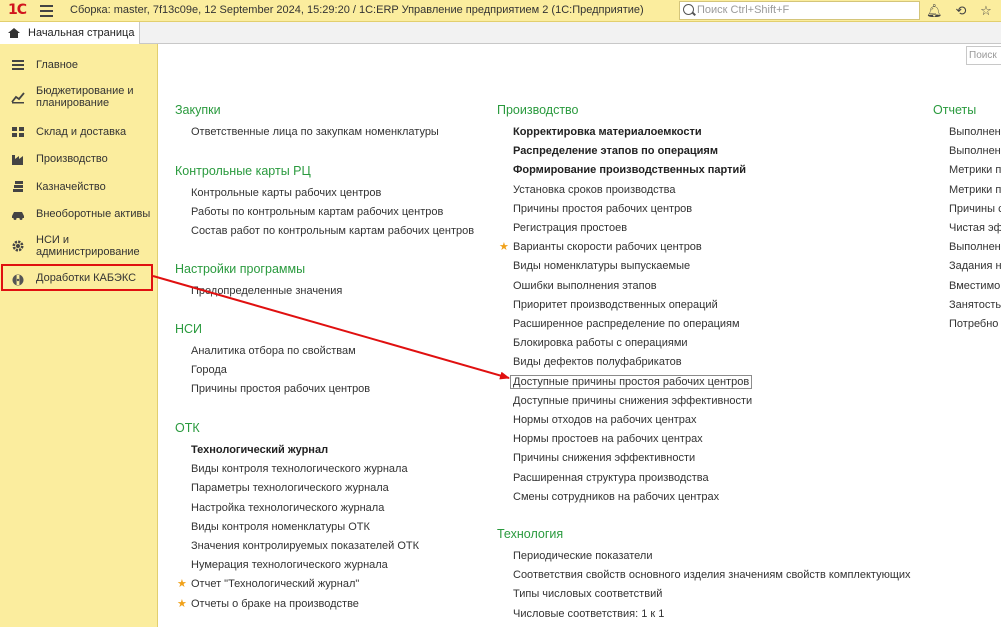 This screenshot has height=627, width=1001. What do you see at coordinates (955, 110) in the screenshot?
I see `group-title: Отчеты` at bounding box center [955, 110].